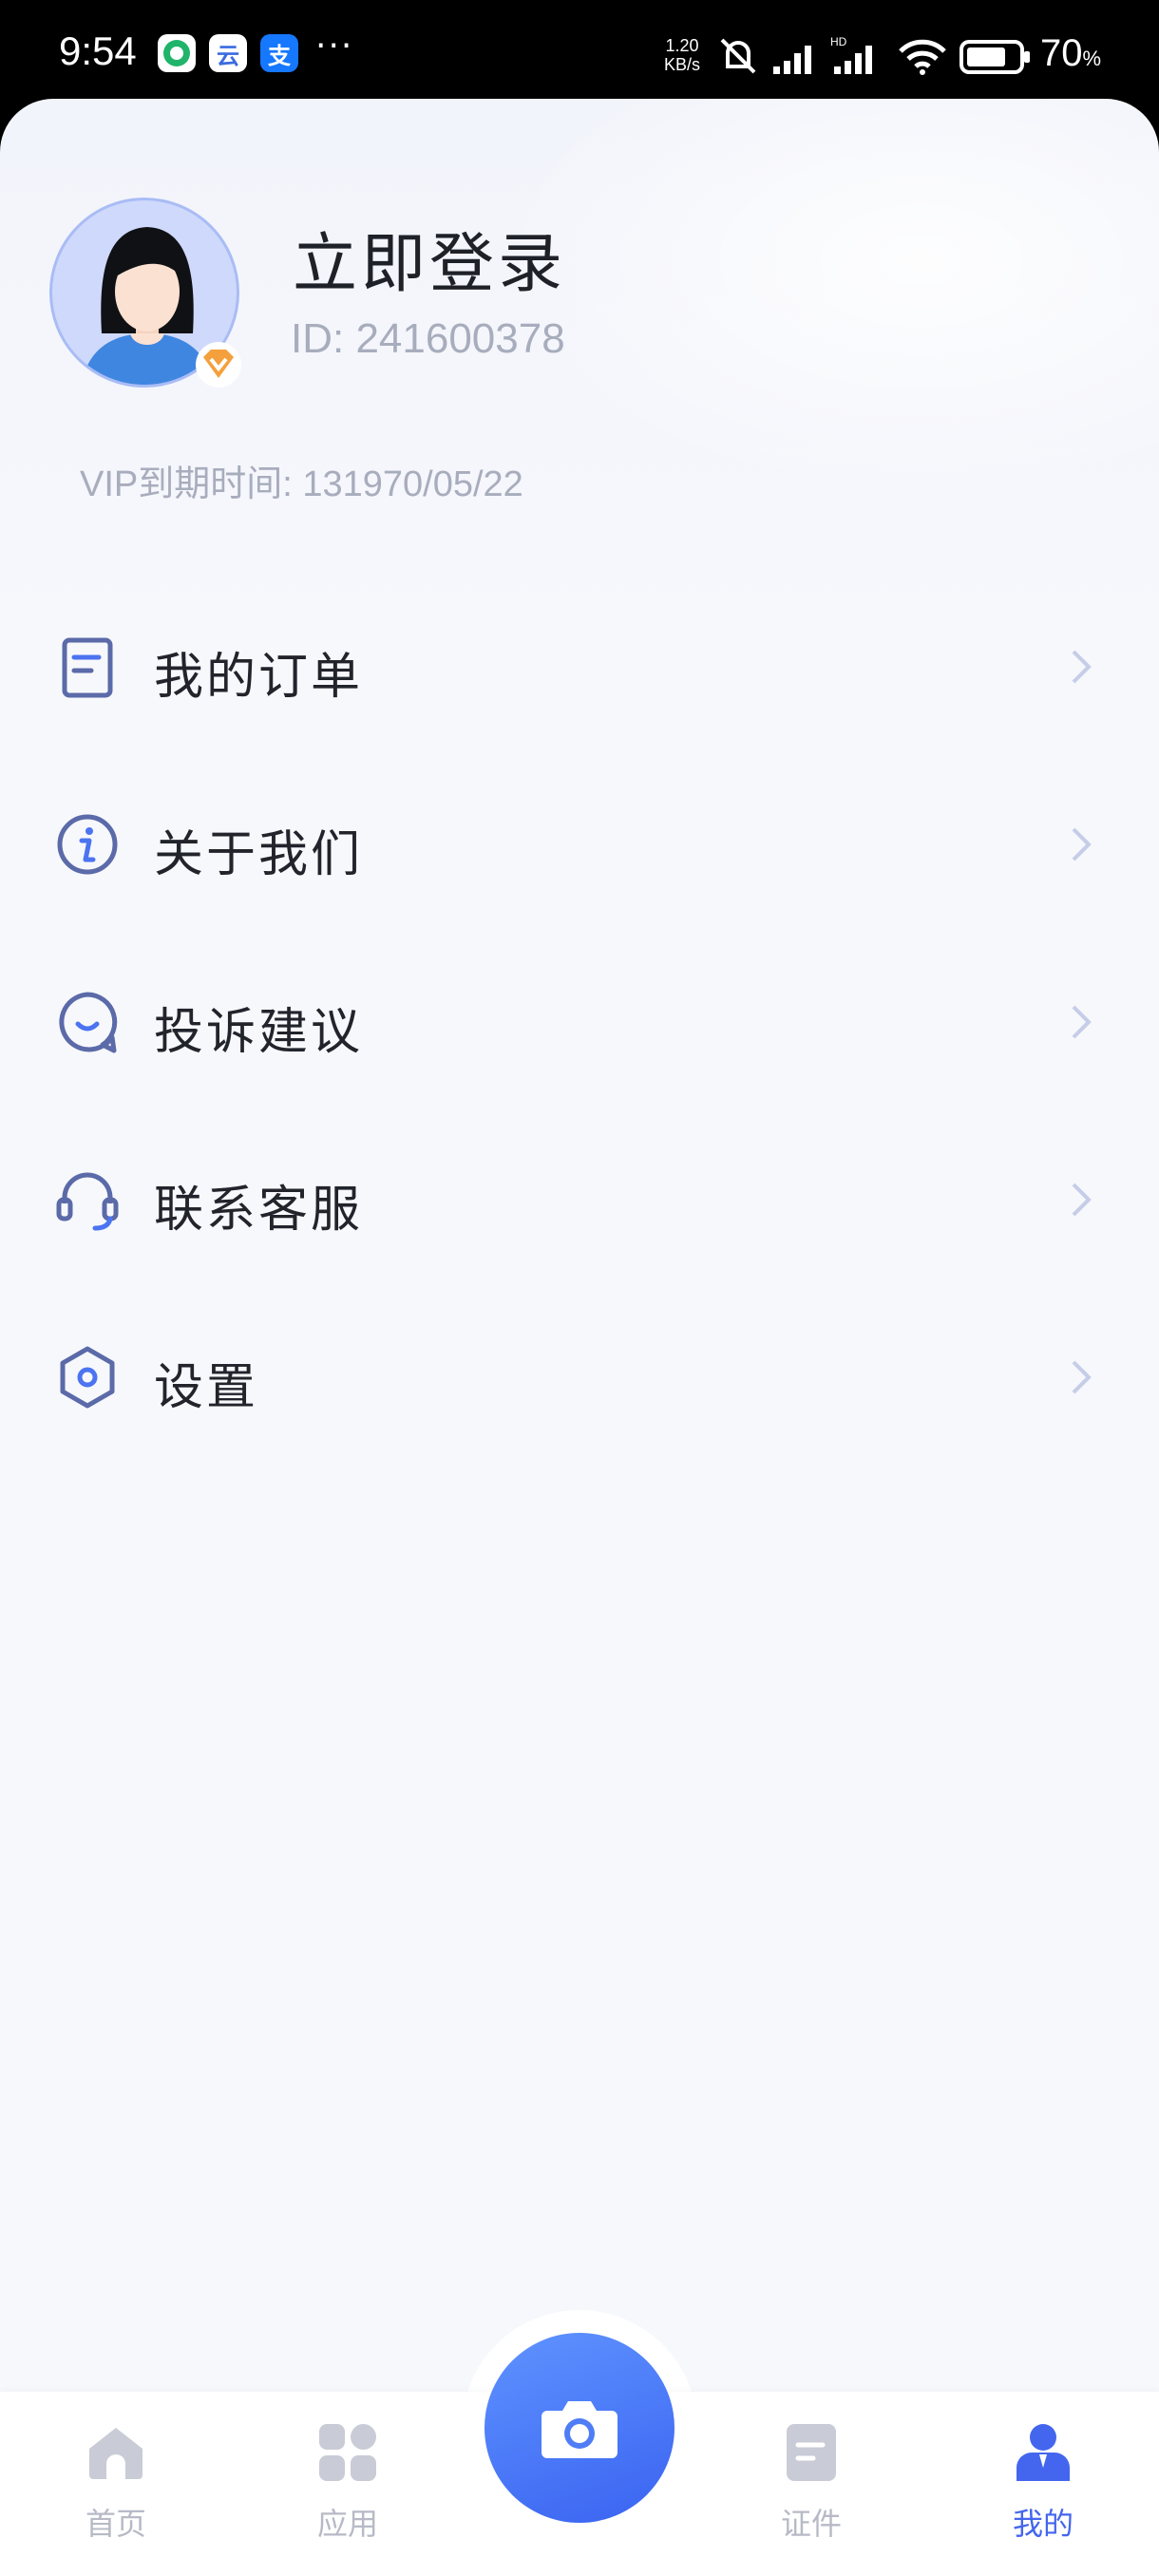  What do you see at coordinates (334, 46) in the screenshot?
I see `more-notifications-icon: ···` at bounding box center [334, 46].